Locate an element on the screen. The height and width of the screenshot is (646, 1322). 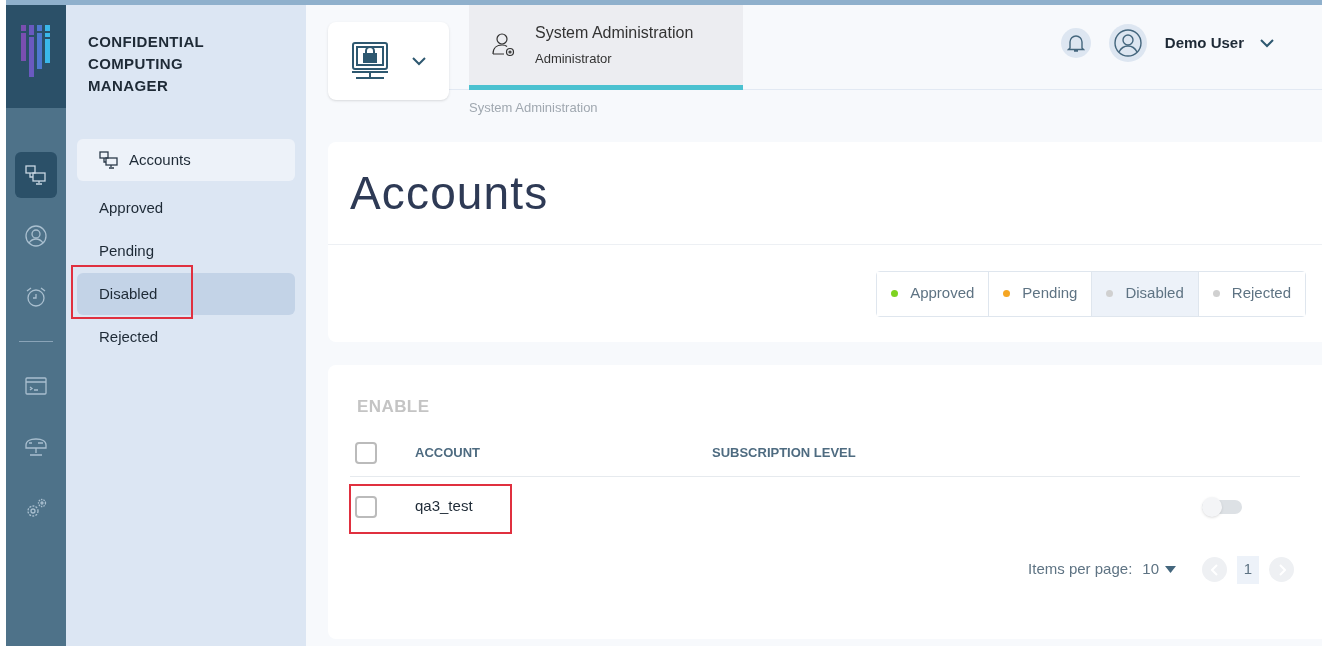
column-header: ACCOUNT is located at coordinates (448, 453).